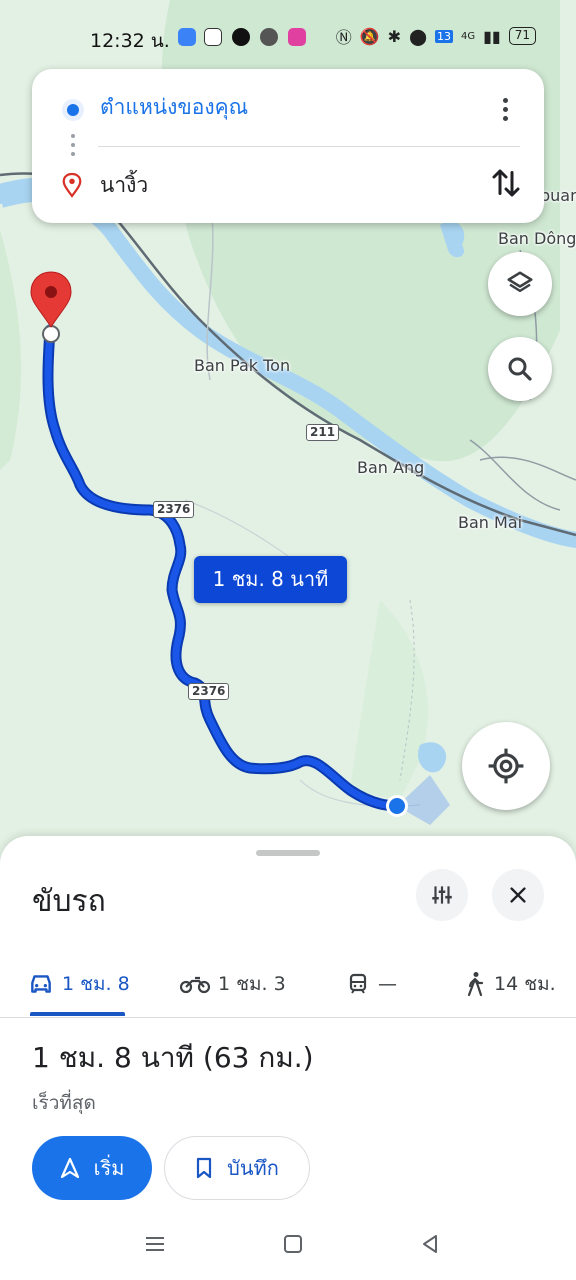 This screenshot has width=576, height=1280. Describe the element at coordinates (525, 984) in the screenshot. I see `tab-walking-label: 14 ชม.` at that location.